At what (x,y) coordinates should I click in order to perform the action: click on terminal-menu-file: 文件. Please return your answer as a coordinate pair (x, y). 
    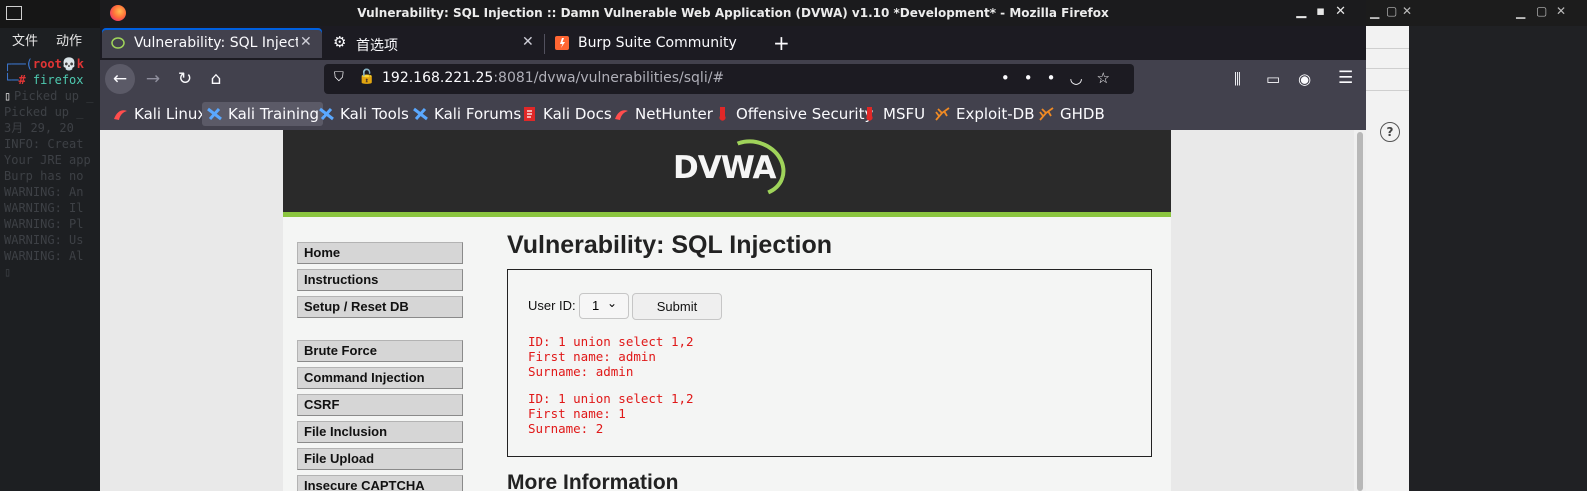
    Looking at the image, I should click on (25, 39).